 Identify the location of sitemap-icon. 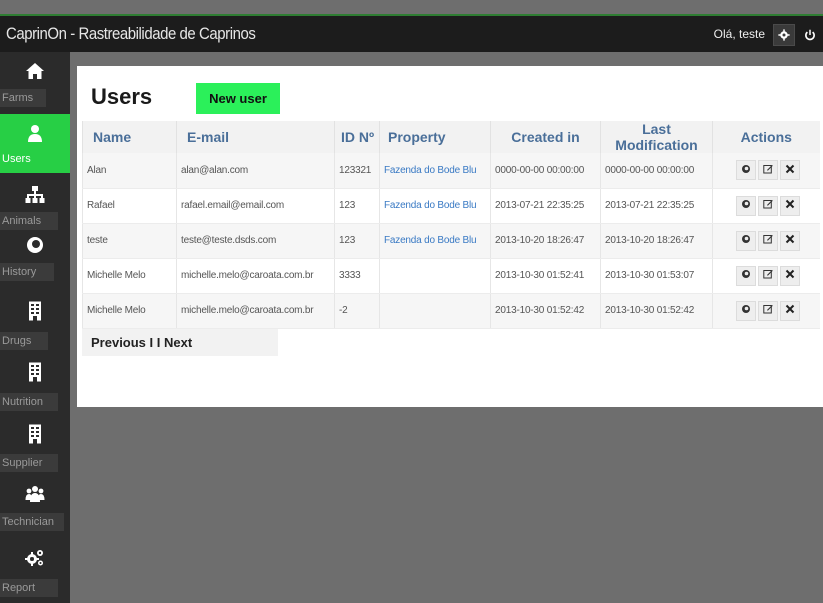
(35, 195).